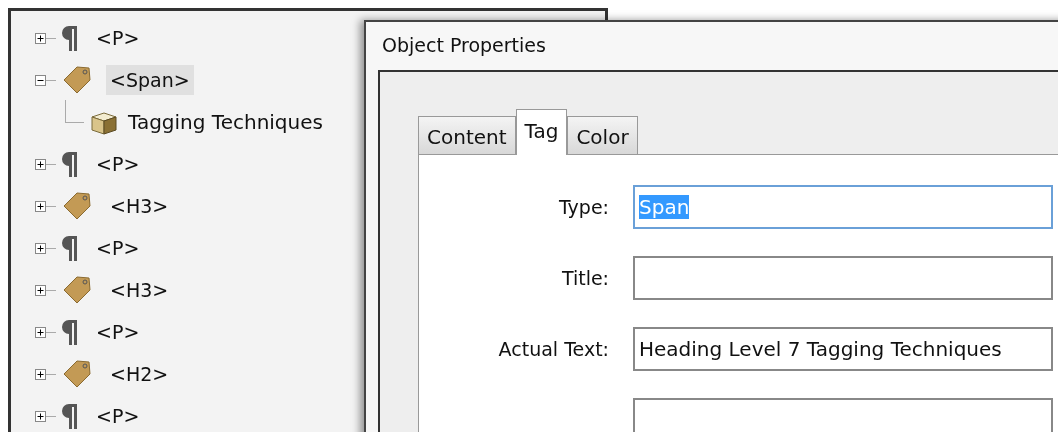 The image size is (1058, 432). I want to click on input-field: Heading Level 7 Tagging Techniques, so click(843, 348).